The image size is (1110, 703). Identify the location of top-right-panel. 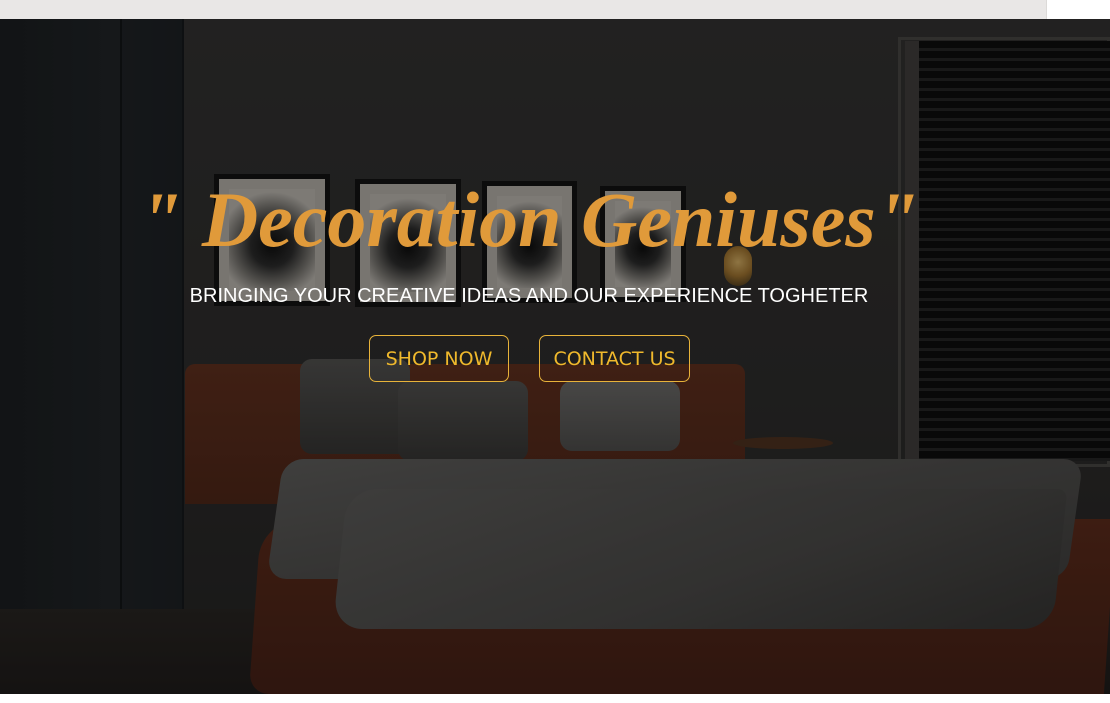
(1078, 9).